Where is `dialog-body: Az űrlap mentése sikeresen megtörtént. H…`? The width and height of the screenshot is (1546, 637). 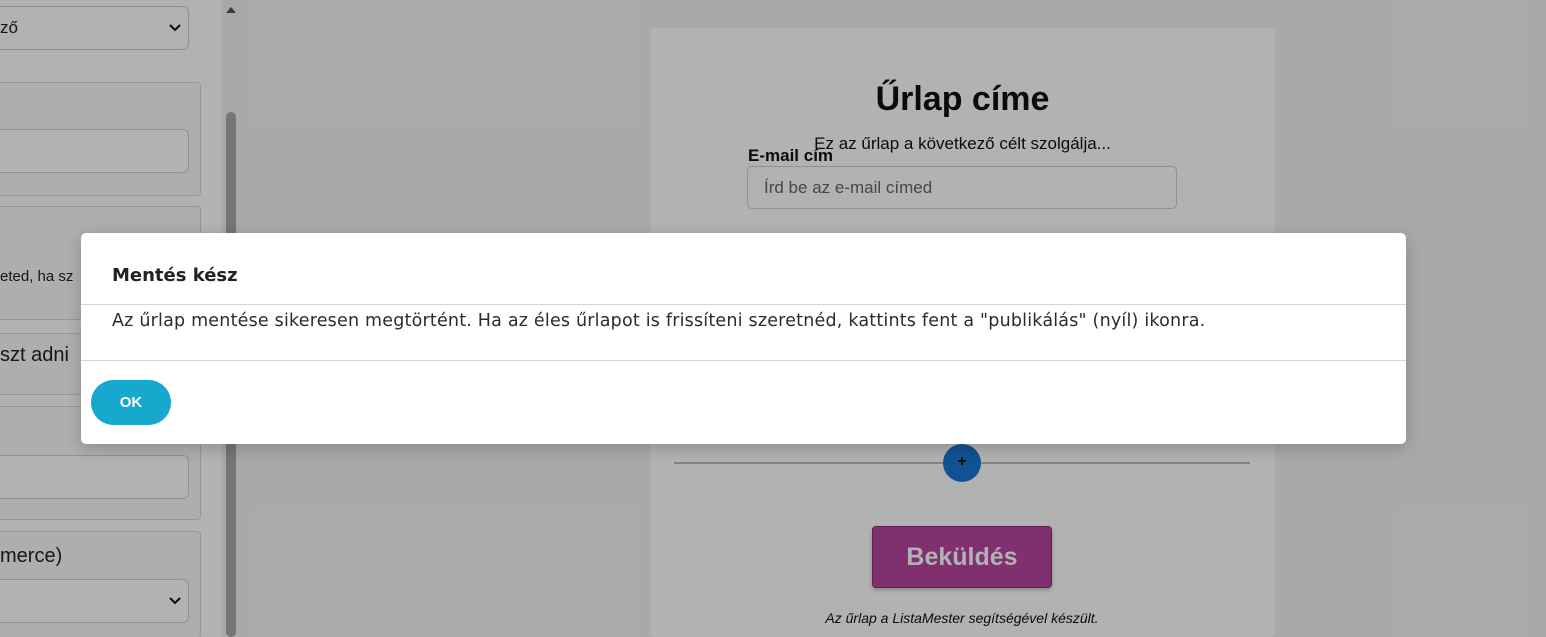 dialog-body: Az űrlap mentése sikeresen megtörtént. H… is located at coordinates (743, 333).